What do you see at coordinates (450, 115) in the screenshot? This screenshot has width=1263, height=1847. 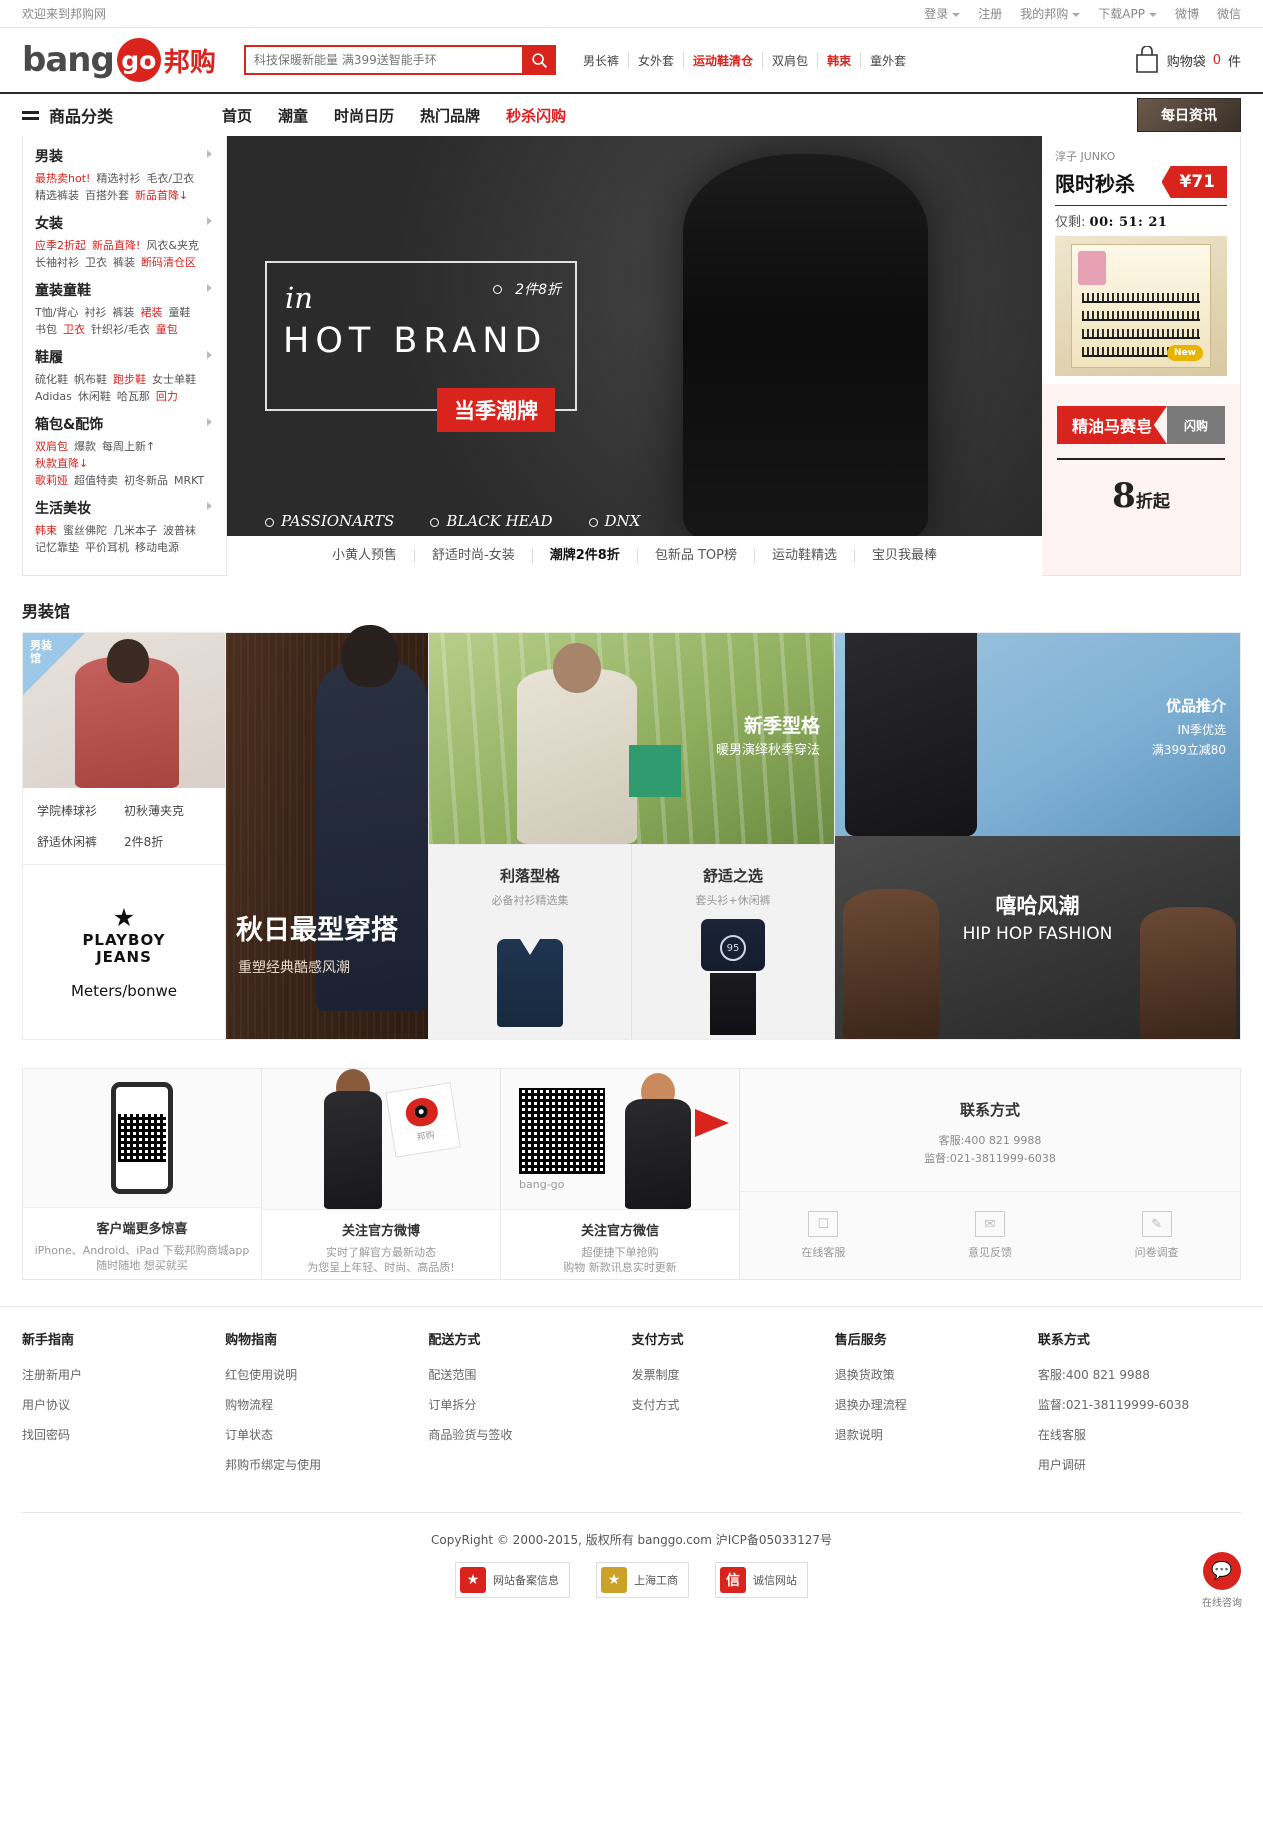 I see `nav-item-brands: 热门品牌` at bounding box center [450, 115].